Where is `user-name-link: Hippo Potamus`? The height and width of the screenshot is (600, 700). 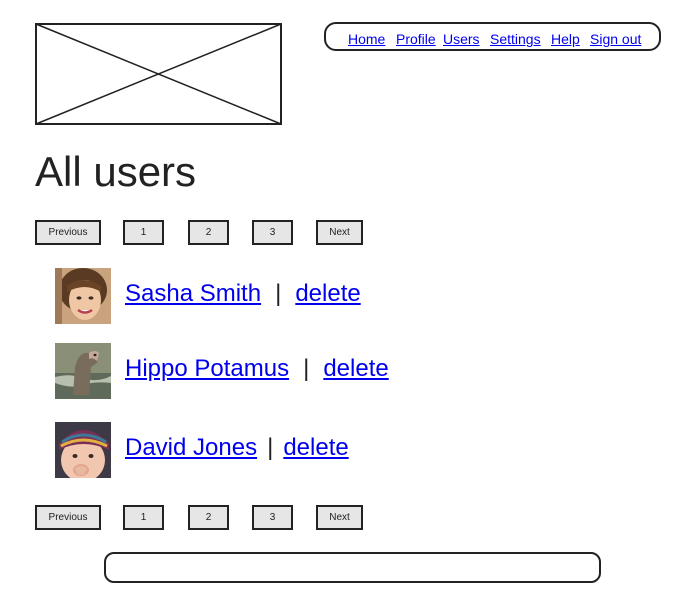 user-name-link: Hippo Potamus is located at coordinates (207, 368).